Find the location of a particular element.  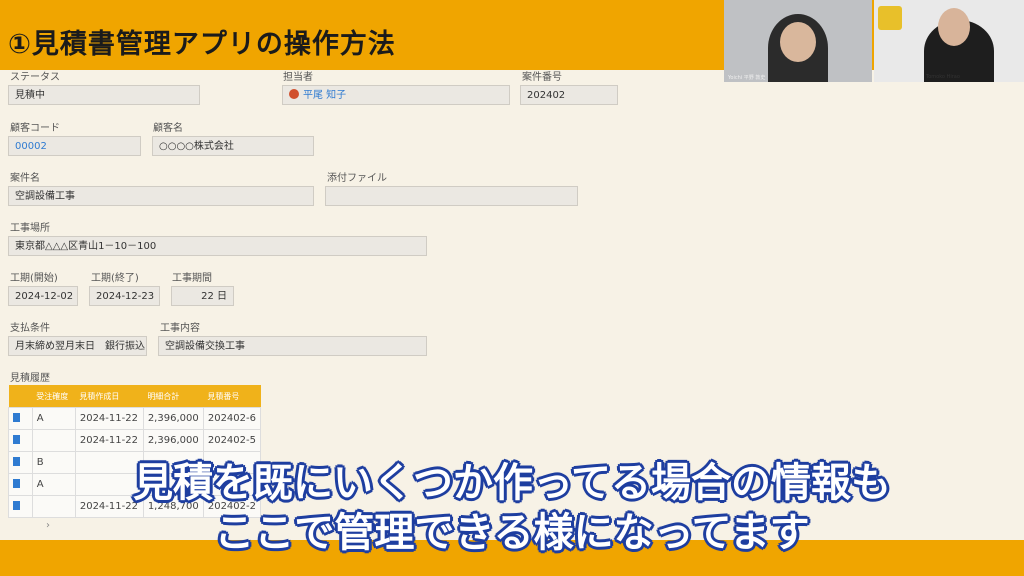

header-total: 明細合計 is located at coordinates (173, 396).